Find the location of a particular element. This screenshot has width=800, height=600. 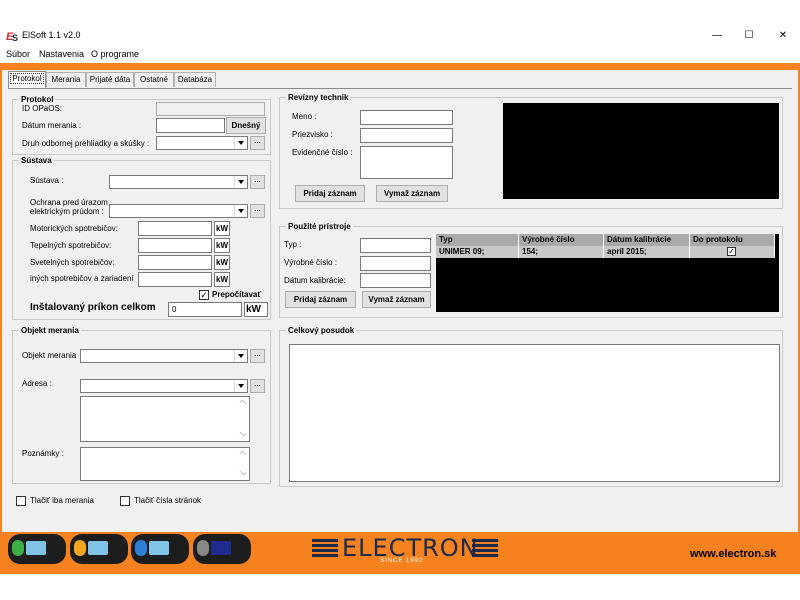

sustava-label: Sústava : is located at coordinates (47, 180).